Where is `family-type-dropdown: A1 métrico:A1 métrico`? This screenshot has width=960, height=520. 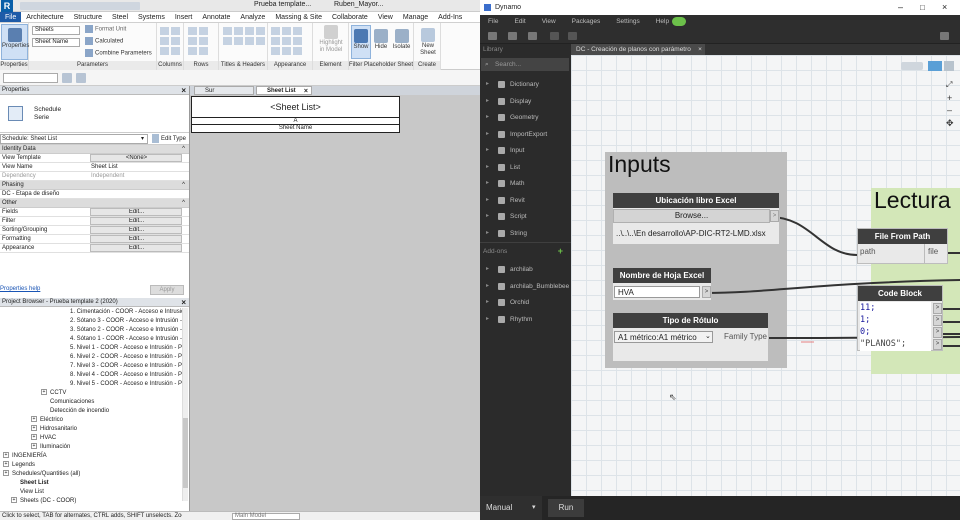 family-type-dropdown: A1 métrico:A1 métrico is located at coordinates (663, 337).